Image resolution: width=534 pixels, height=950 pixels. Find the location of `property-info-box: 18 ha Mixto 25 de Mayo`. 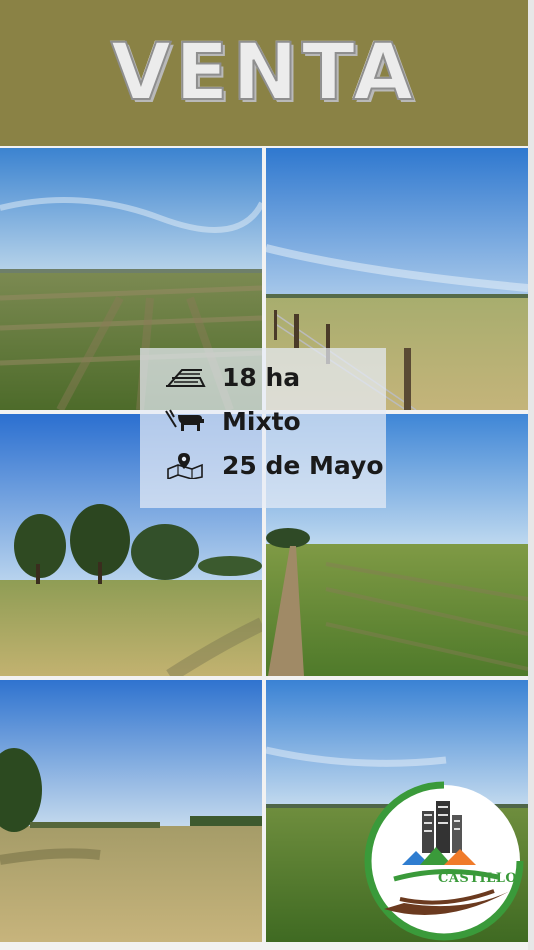

property-info-box: 18 ha Mixto 25 de Mayo is located at coordinates (263, 428).